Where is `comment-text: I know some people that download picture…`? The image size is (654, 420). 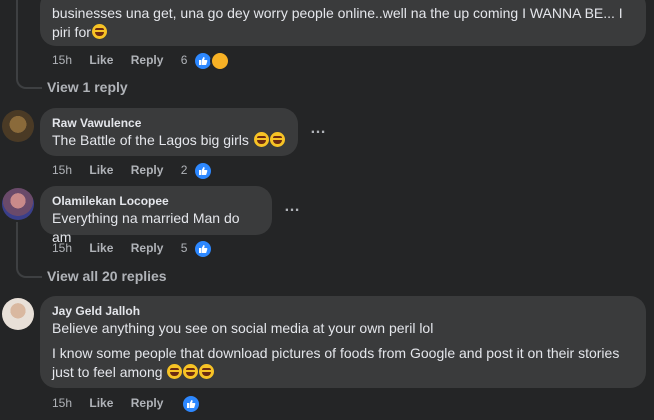
comment-text: I know some people that download picture… is located at coordinates (336, 362).